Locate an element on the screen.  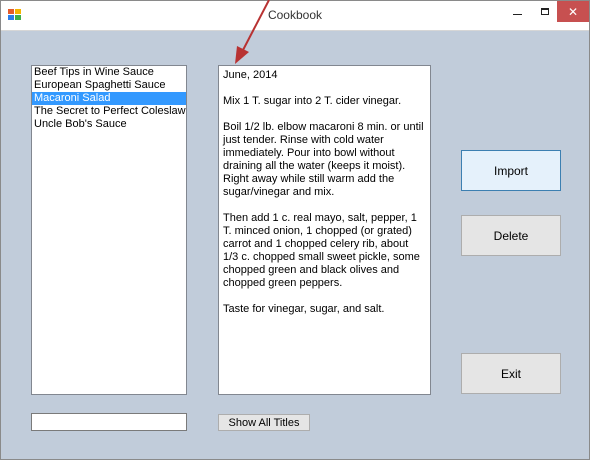
window-title: Cookbook is located at coordinates (295, 15).